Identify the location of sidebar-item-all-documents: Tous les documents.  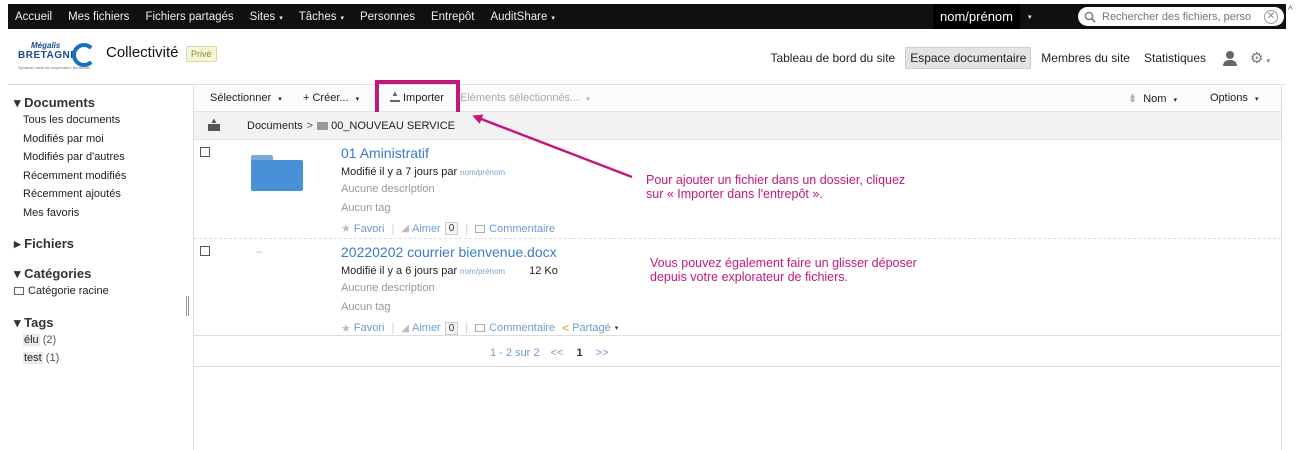
(103, 120).